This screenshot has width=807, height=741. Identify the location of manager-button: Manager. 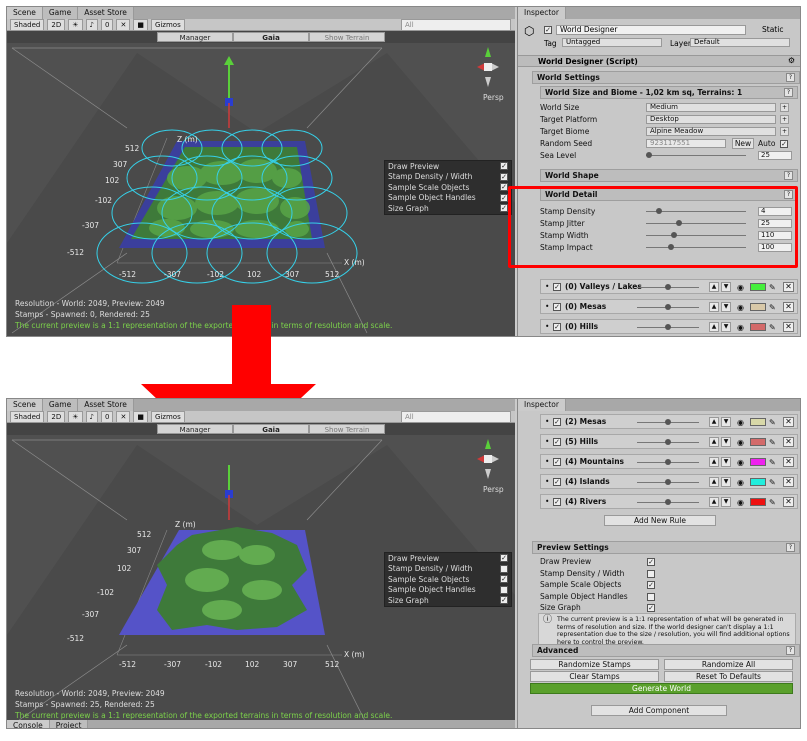
(195, 429).